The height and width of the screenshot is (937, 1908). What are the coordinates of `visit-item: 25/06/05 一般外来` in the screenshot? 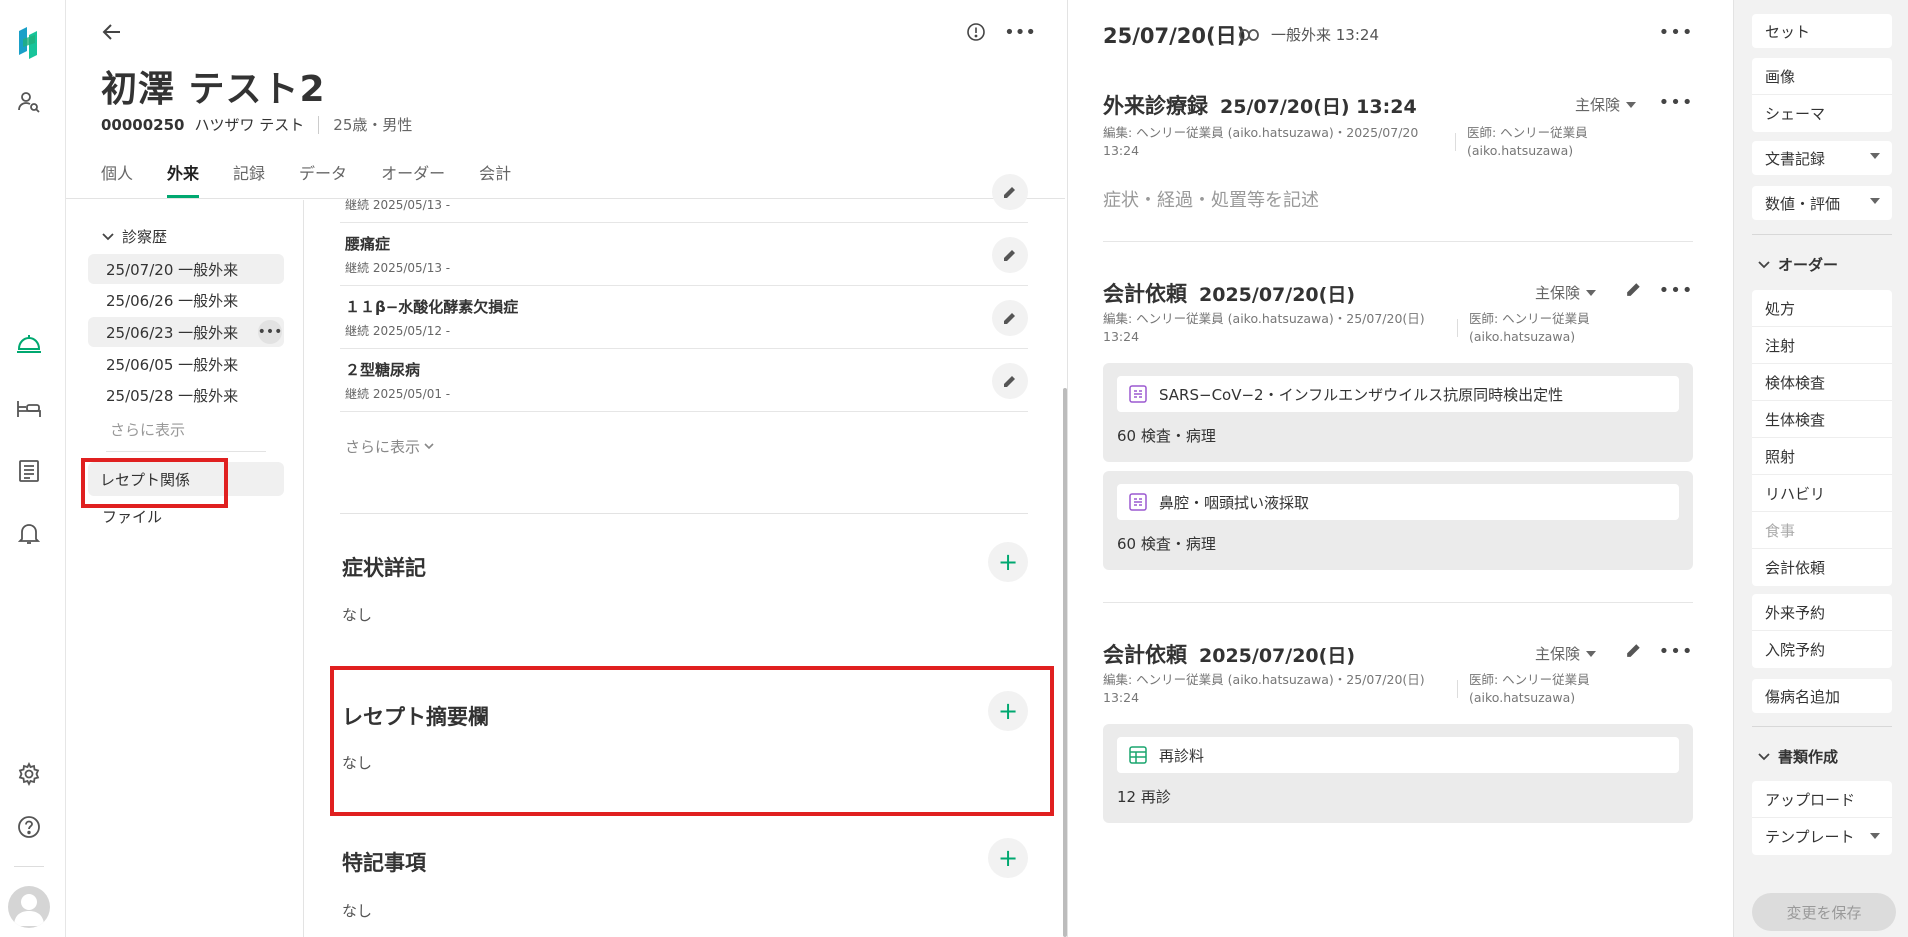 It's located at (186, 364).